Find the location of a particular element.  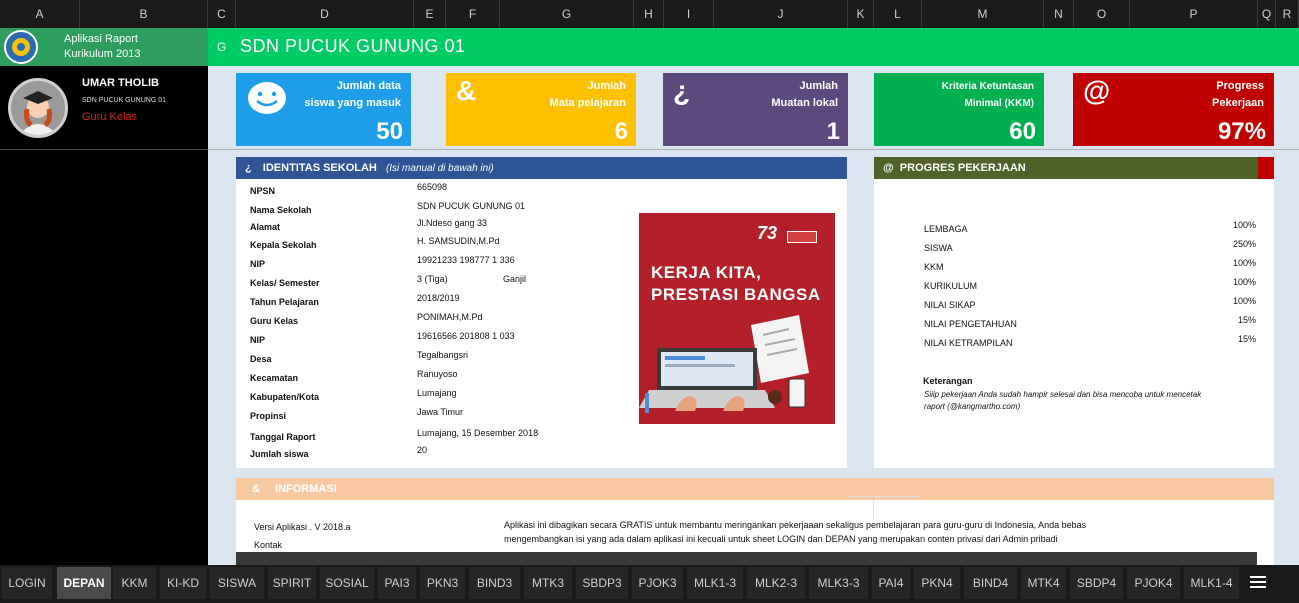

identitas-subtitle: (Isi manual di bawah ini) is located at coordinates (439, 168).